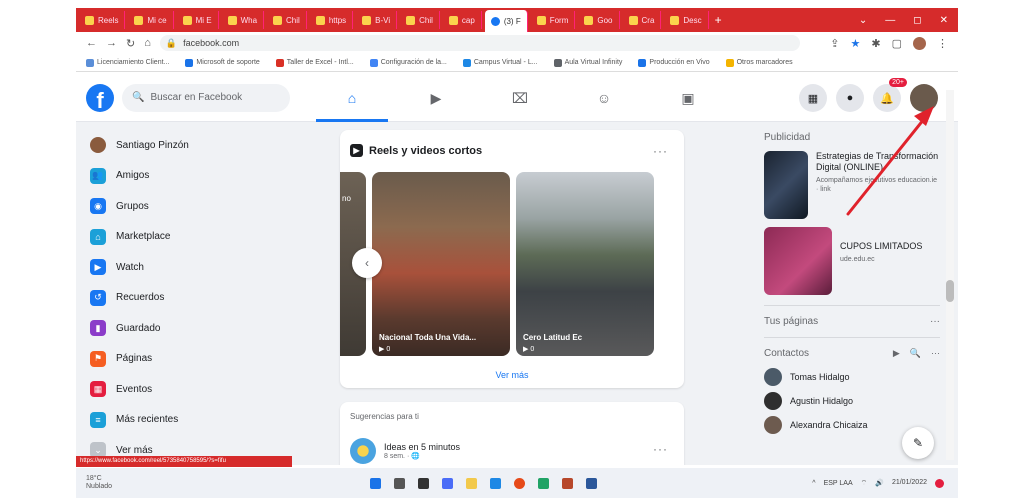 Image resolution: width=1011 pixels, height=498 pixels. I want to click on home-nav-icon: ⌂, so click(352, 98).